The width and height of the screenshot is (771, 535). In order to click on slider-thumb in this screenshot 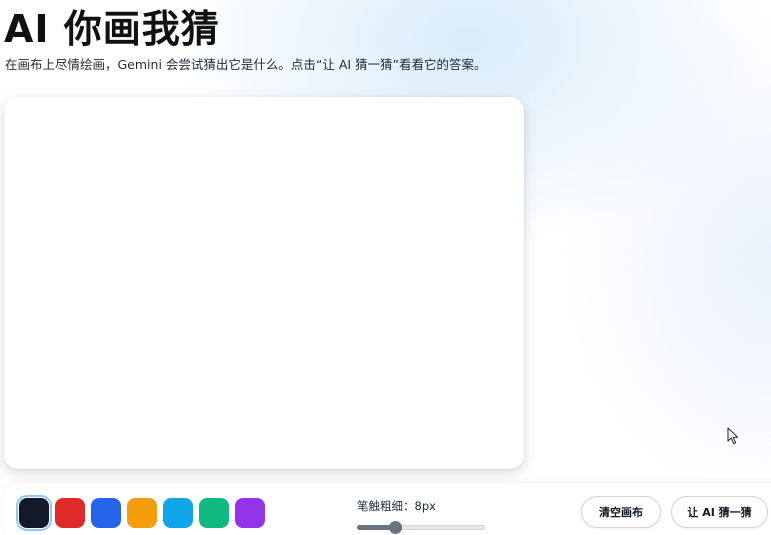, I will do `click(396, 527)`.